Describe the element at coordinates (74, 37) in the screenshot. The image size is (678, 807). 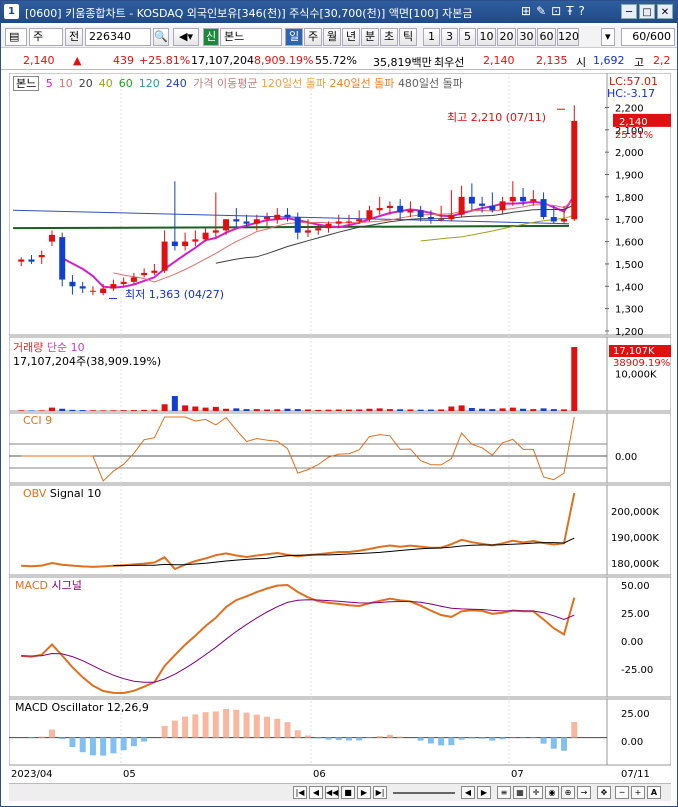
I see `prev-button: 전` at that location.